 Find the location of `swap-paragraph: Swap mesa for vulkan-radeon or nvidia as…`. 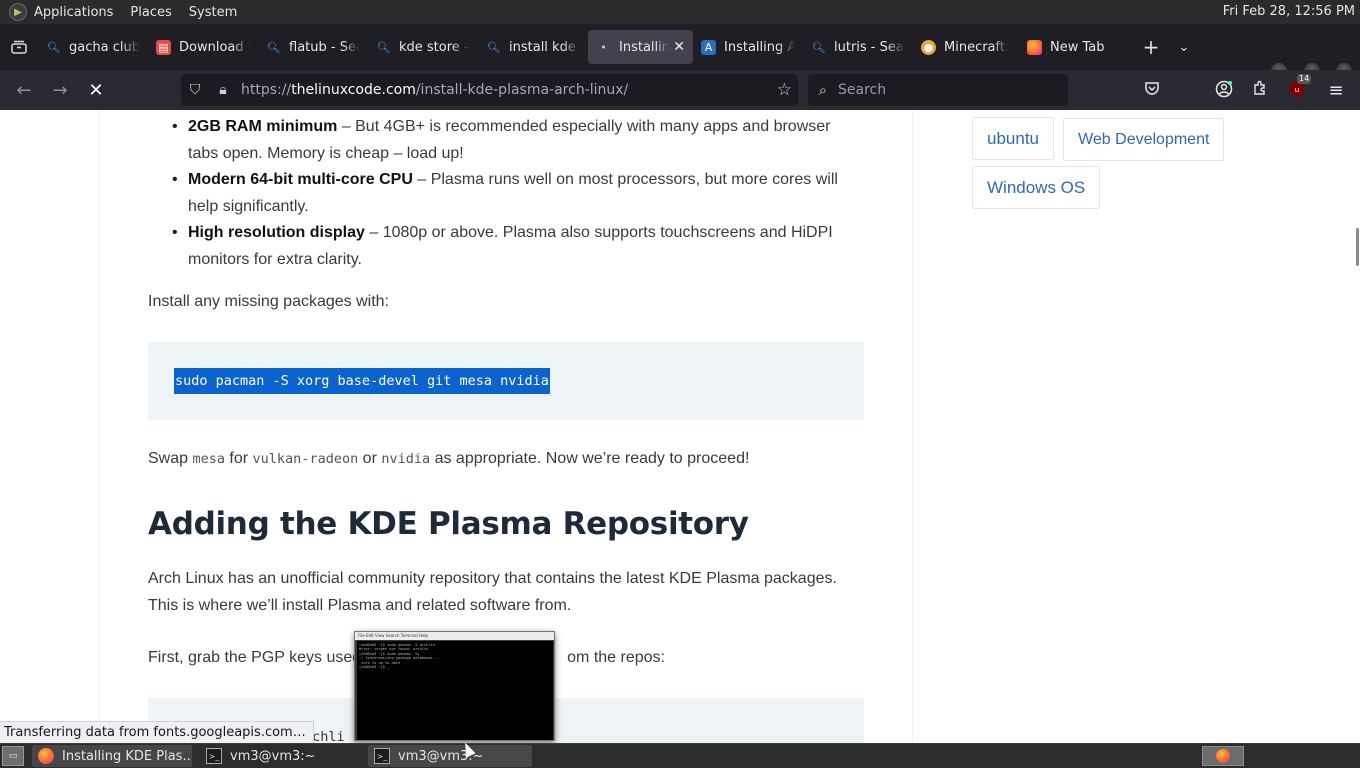

swap-paragraph: Swap mesa for vulkan-radeon or nvidia as… is located at coordinates (506, 459).